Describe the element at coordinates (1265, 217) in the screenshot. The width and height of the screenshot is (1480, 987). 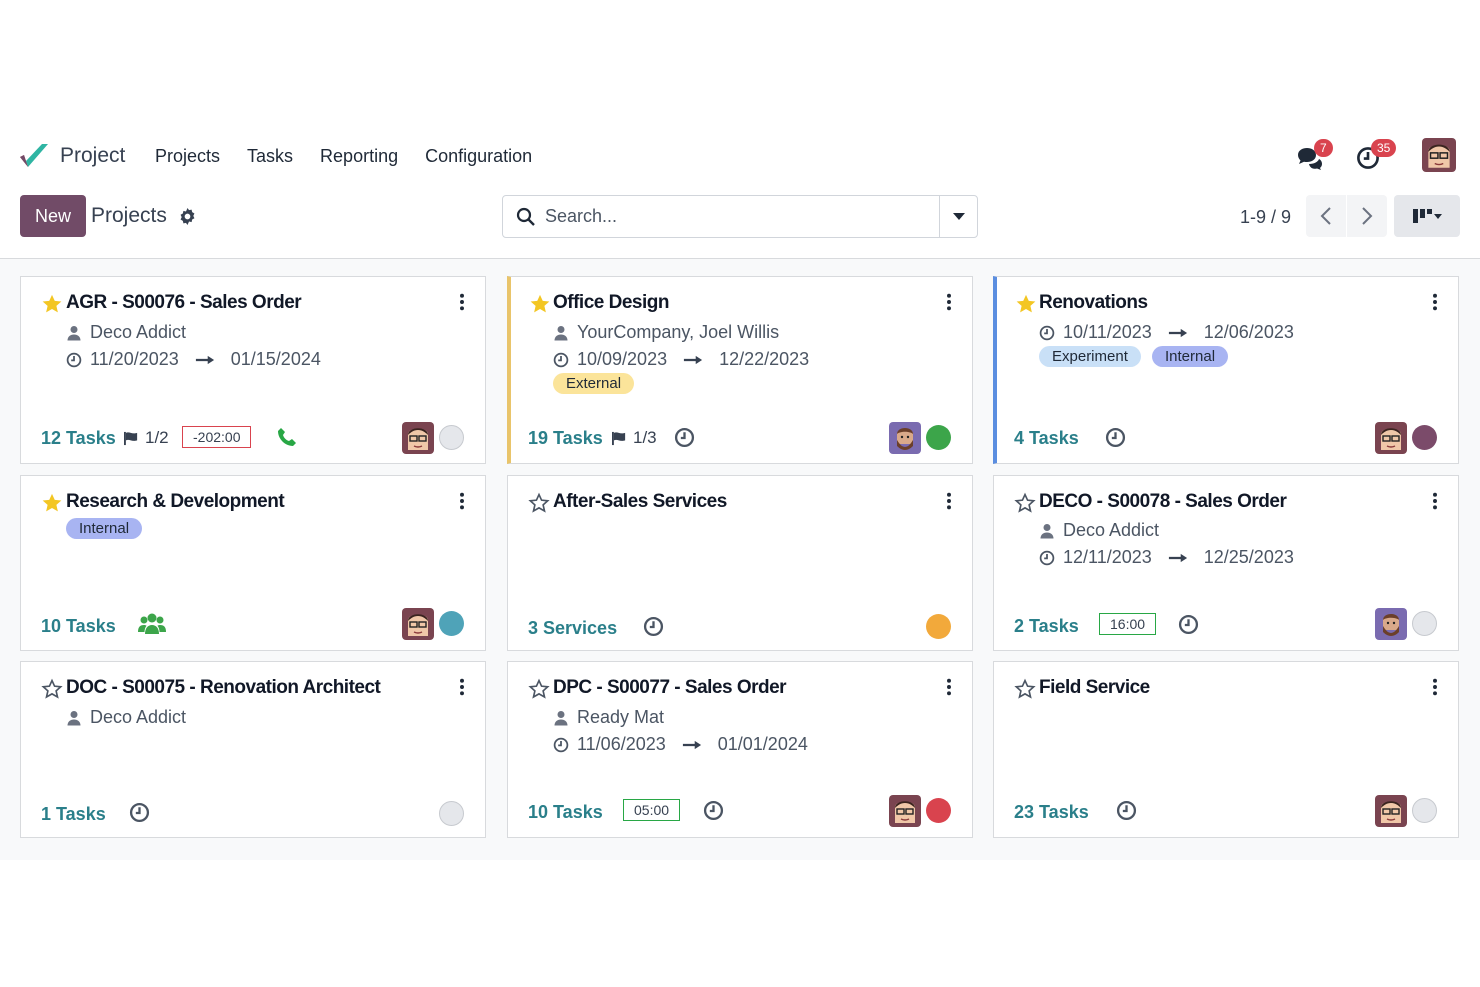
I see `pager-value: 1-9 / 9` at that location.